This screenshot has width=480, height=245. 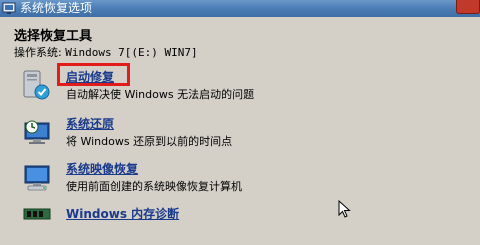 What do you see at coordinates (160, 94) in the screenshot?
I see `startup-repair-description: 自动解决使 Windows 无法启动的问题` at bounding box center [160, 94].